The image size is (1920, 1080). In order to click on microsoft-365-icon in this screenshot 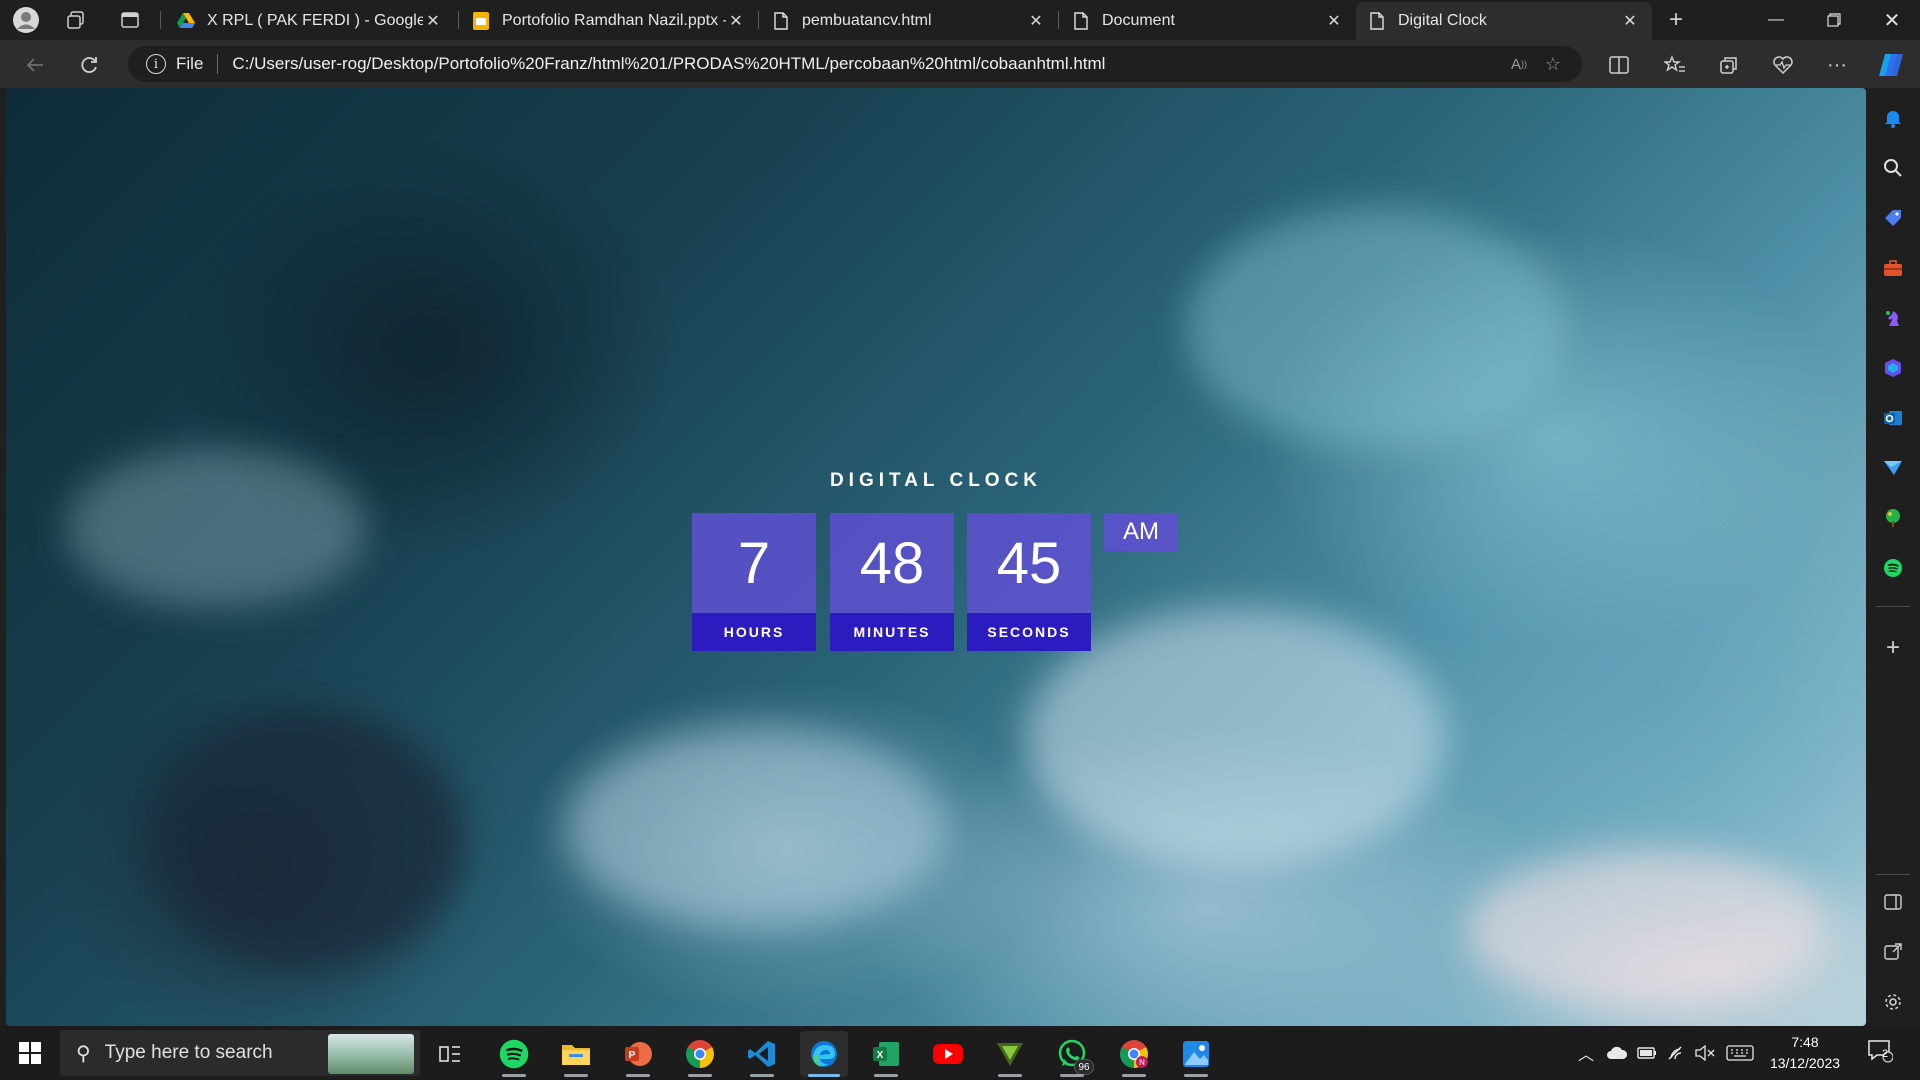, I will do `click(1893, 368)`.